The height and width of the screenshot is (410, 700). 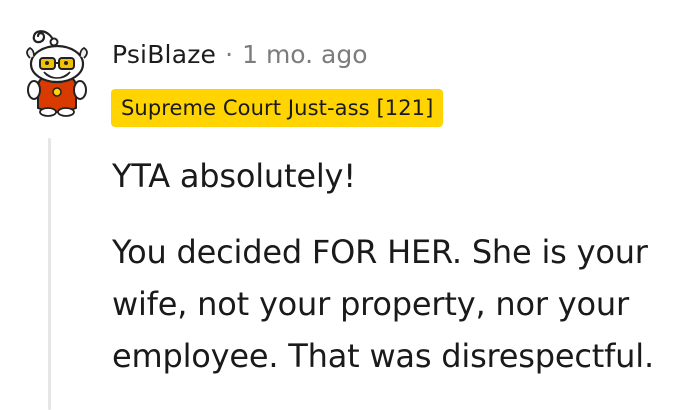 I want to click on user-avatar-icon, so click(x=56, y=69).